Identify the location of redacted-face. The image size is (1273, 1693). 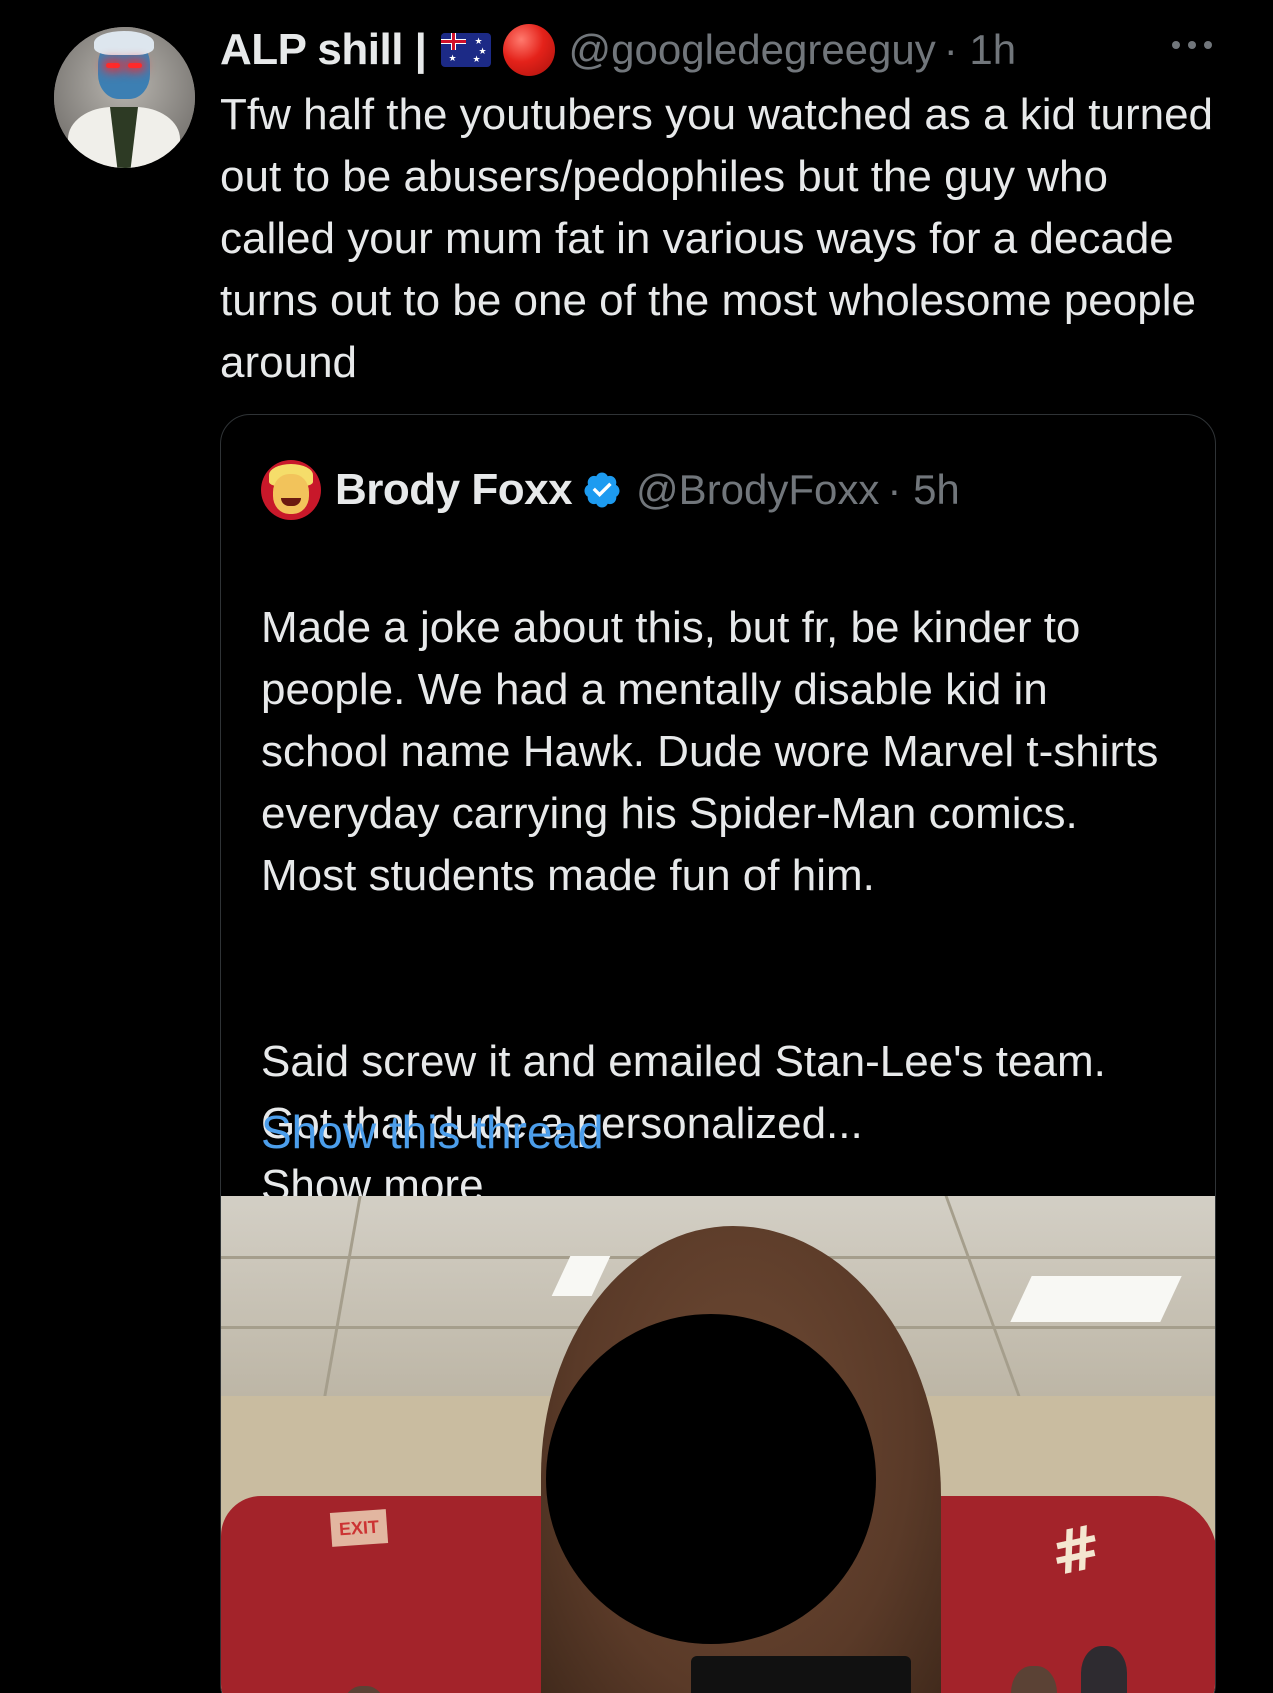
(711, 1479).